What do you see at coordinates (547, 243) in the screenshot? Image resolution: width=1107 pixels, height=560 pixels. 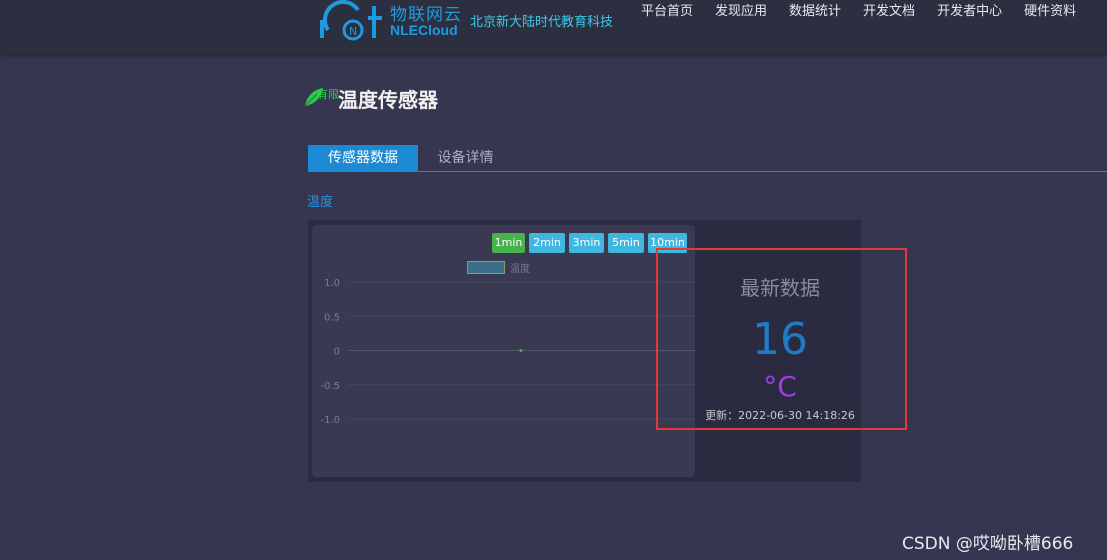 I see `range-2min-button: 2min` at bounding box center [547, 243].